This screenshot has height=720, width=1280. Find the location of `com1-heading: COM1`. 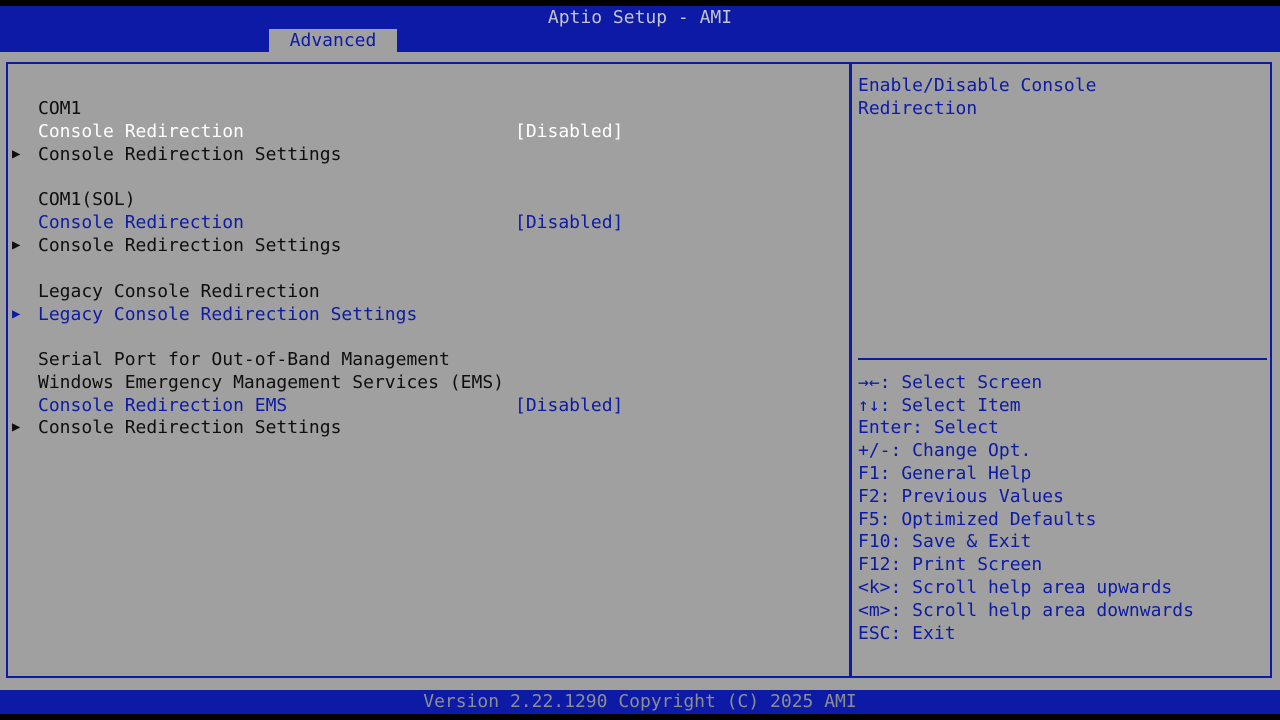

com1-heading: COM1 is located at coordinates (60, 108).